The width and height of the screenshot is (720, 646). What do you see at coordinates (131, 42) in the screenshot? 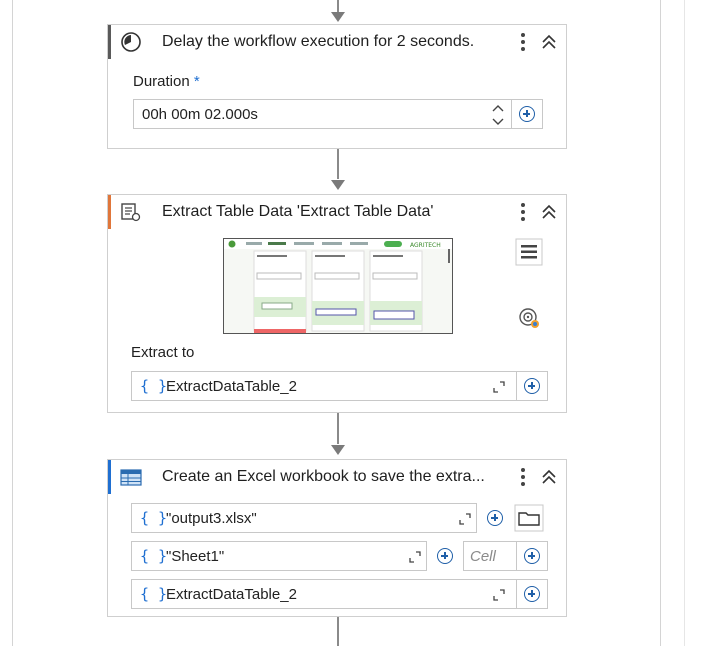
I see `clock-icon` at bounding box center [131, 42].